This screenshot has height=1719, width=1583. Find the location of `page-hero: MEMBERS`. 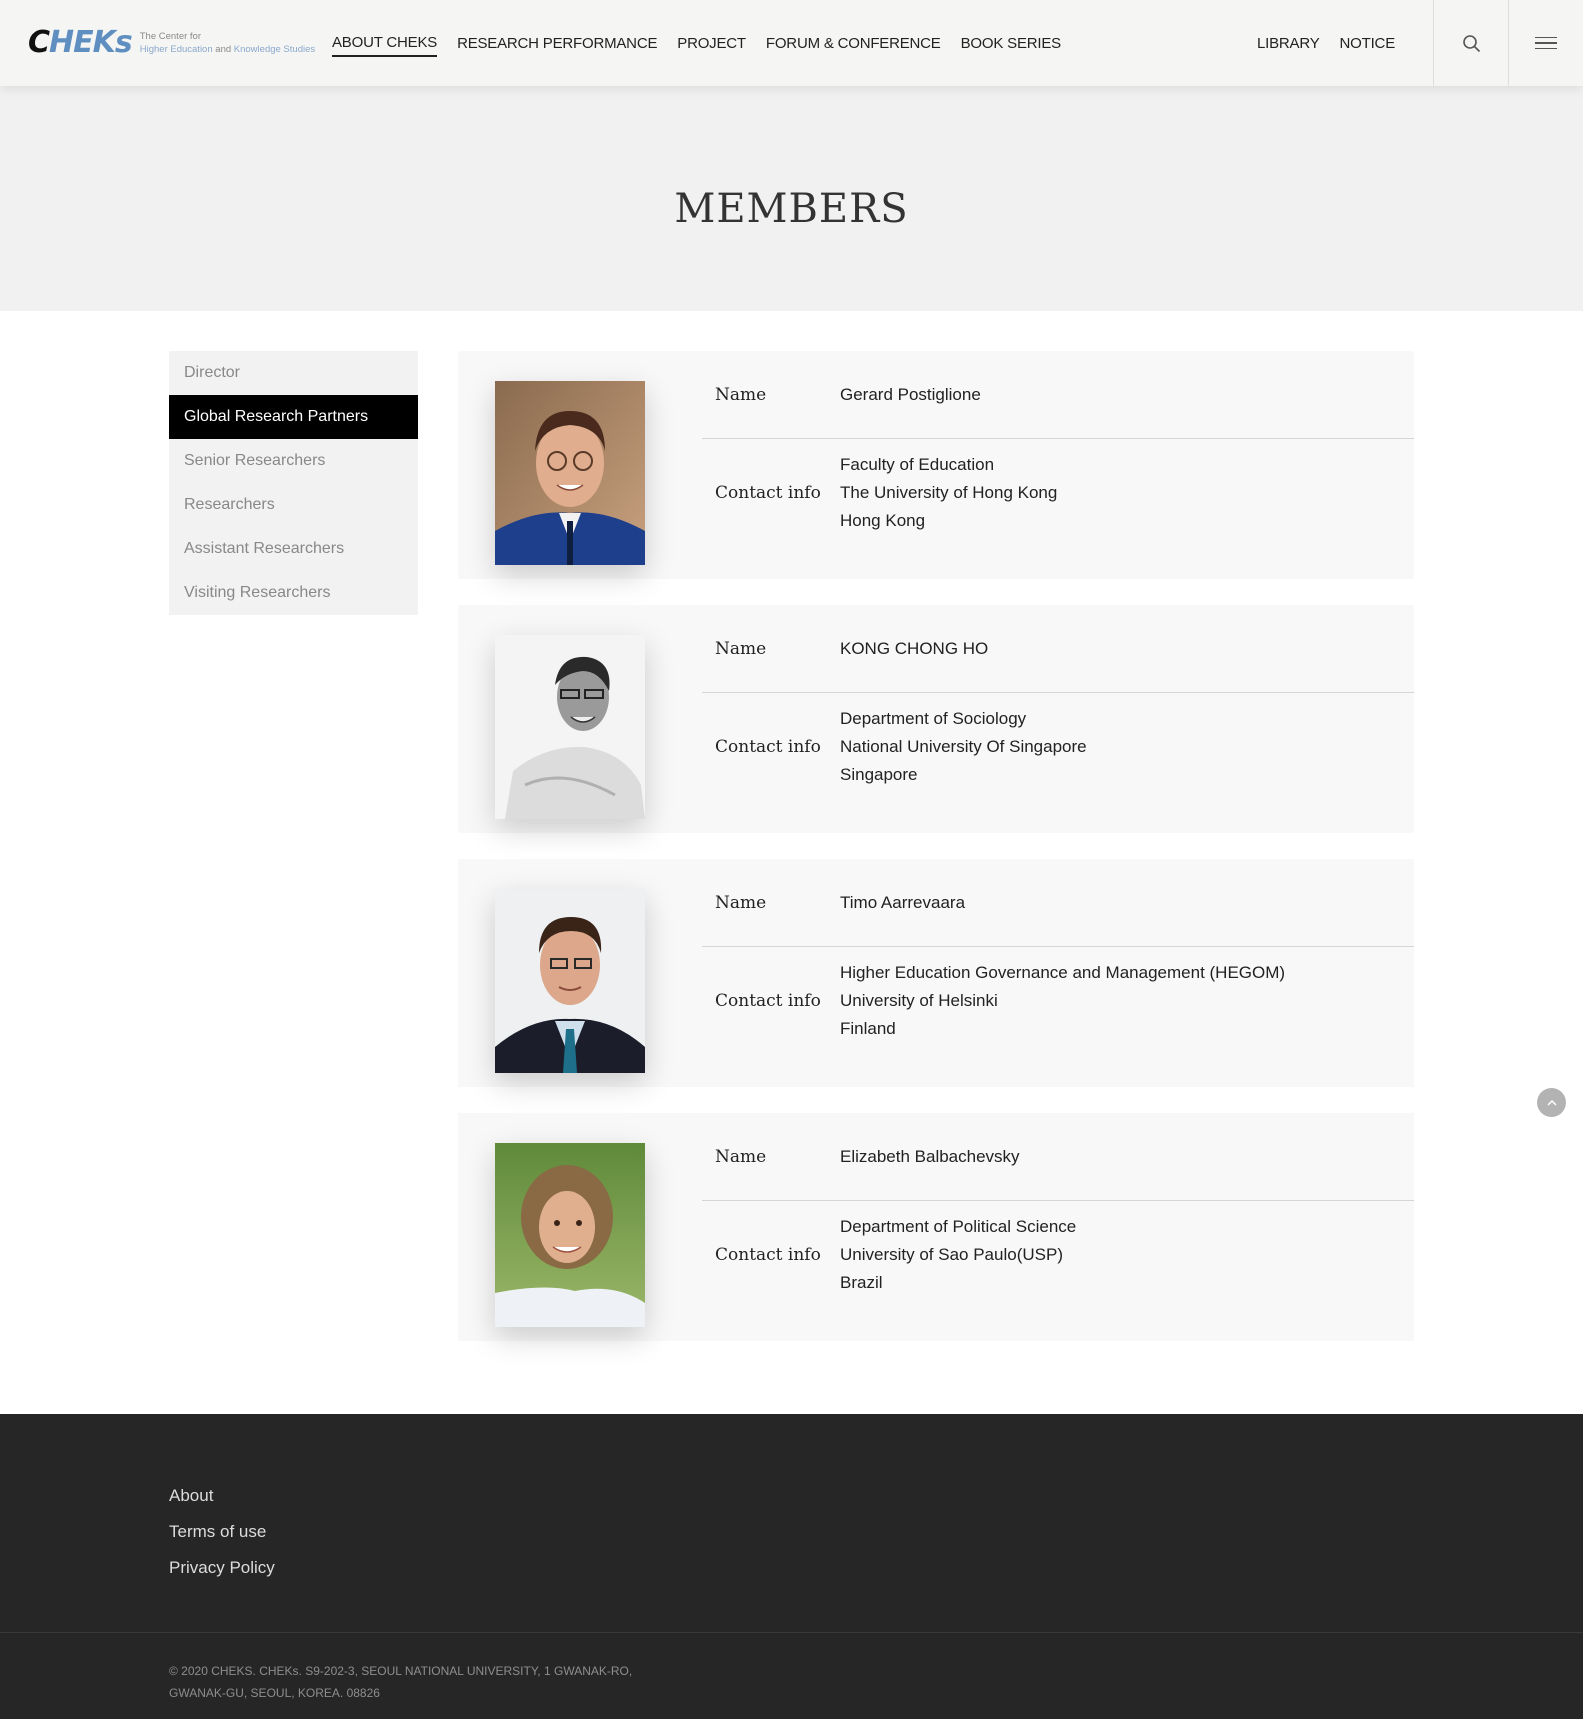

page-hero: MEMBERS is located at coordinates (791, 198).